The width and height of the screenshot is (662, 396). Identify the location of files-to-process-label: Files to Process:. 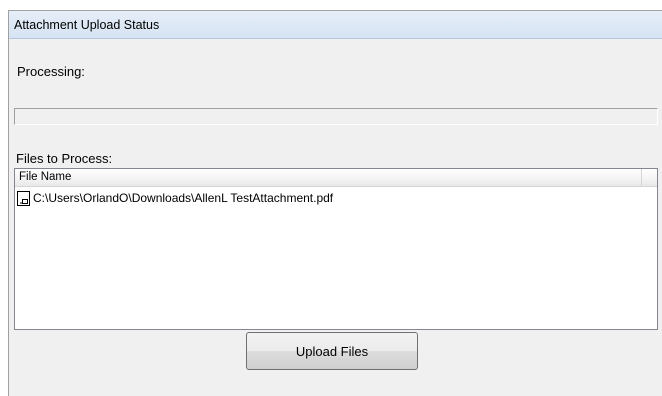
(64, 158).